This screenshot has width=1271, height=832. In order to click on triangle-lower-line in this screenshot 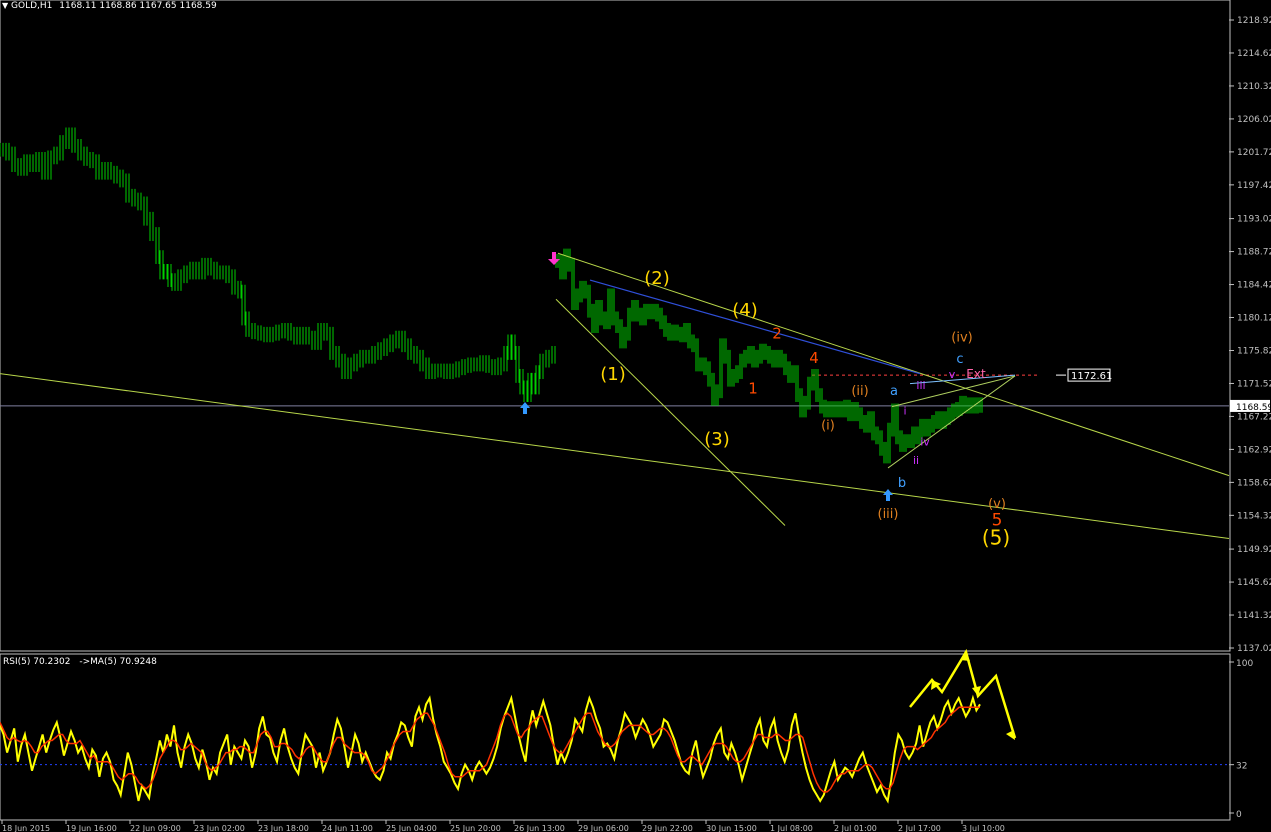, I will do `click(951, 422)`.